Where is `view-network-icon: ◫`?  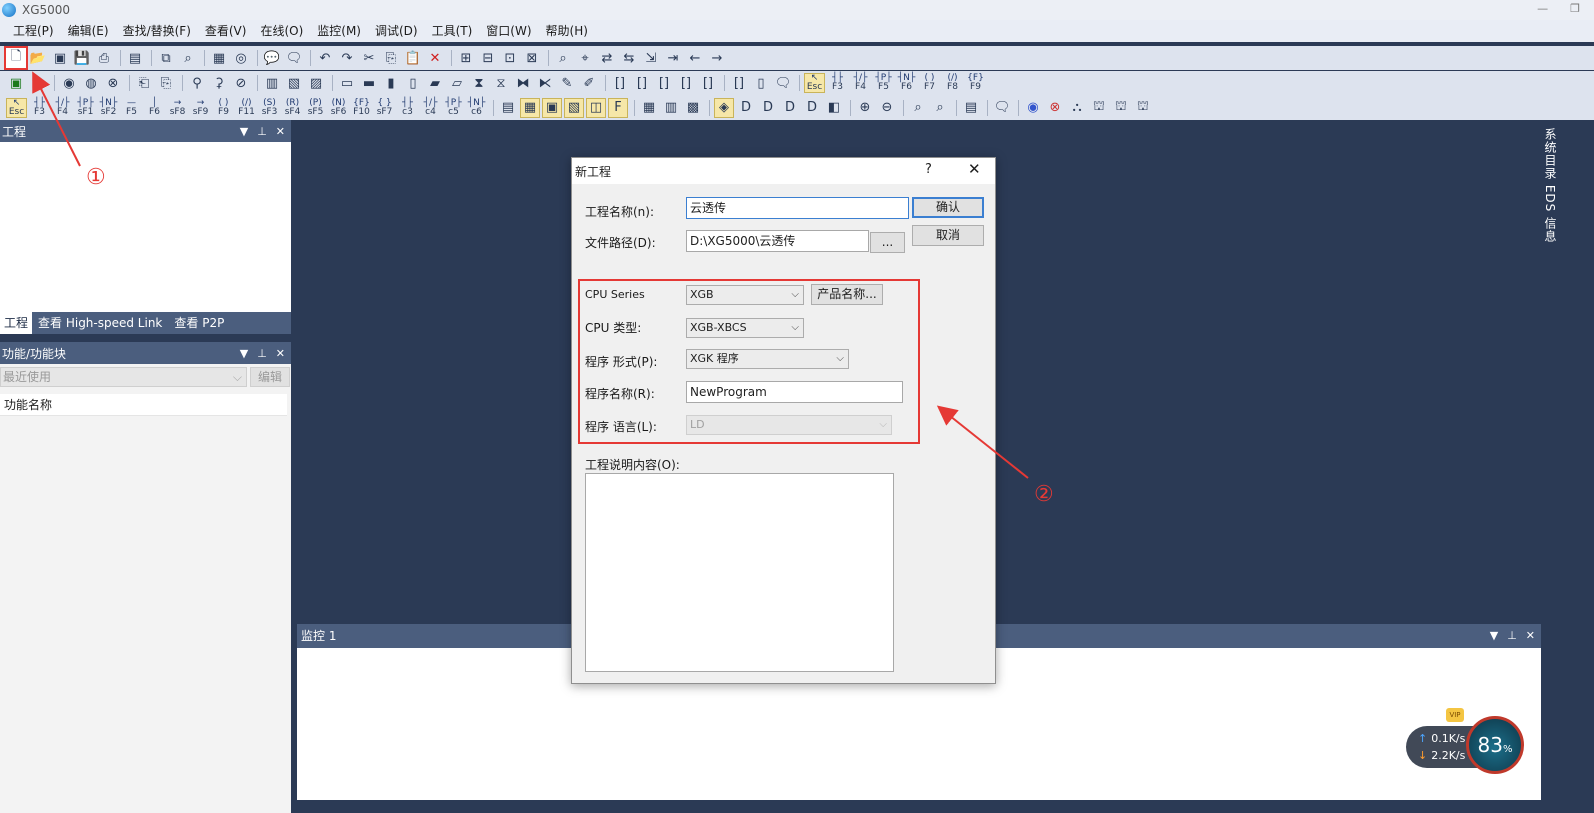 view-network-icon: ◫ is located at coordinates (596, 107).